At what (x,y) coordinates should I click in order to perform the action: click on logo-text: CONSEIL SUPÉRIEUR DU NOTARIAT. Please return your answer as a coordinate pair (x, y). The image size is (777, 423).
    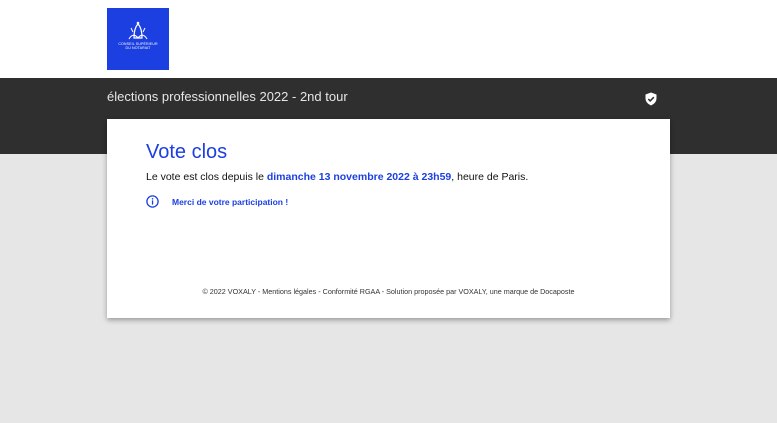
    Looking at the image, I should click on (138, 46).